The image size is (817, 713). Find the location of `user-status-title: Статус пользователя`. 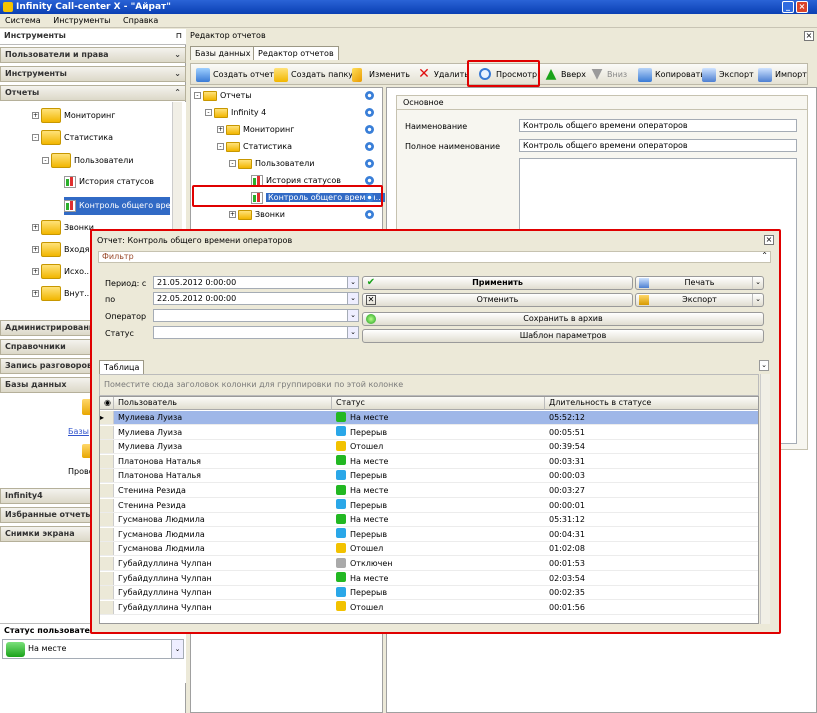

user-status-title: Статус пользователя is located at coordinates (52, 630).